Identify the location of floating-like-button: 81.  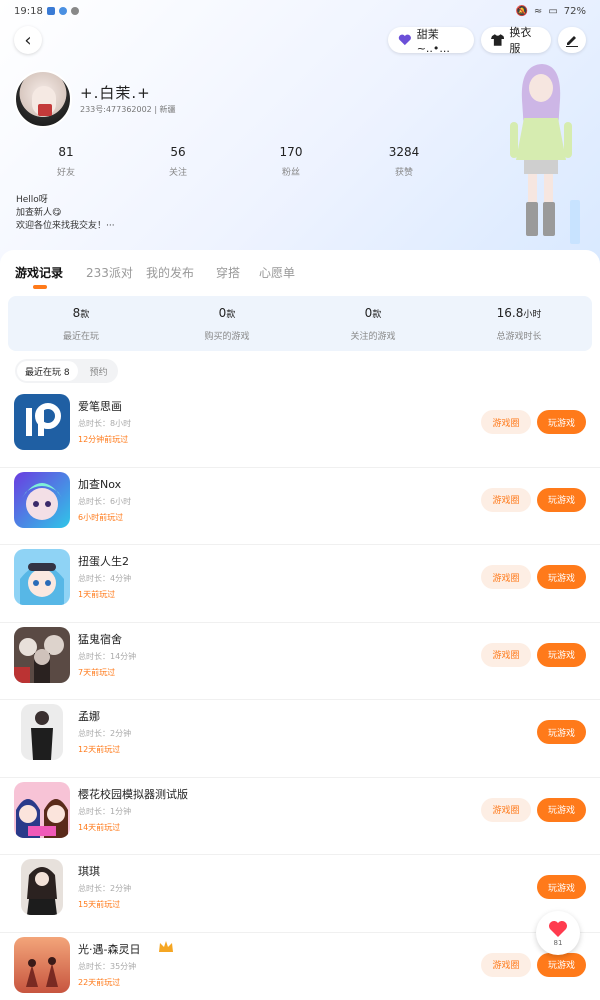
(558, 933).